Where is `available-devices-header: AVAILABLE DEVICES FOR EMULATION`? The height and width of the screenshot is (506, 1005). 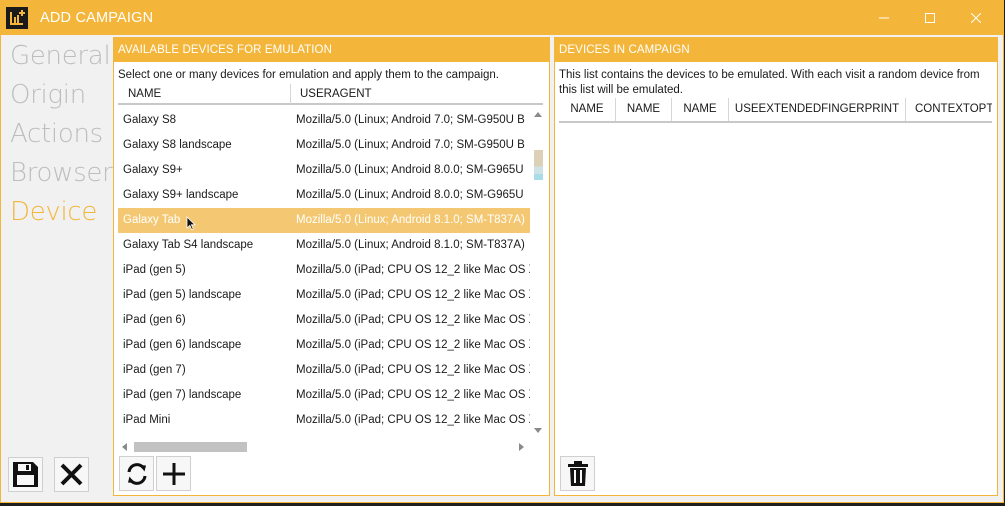
available-devices-header: AVAILABLE DEVICES FOR EMULATION is located at coordinates (331, 50).